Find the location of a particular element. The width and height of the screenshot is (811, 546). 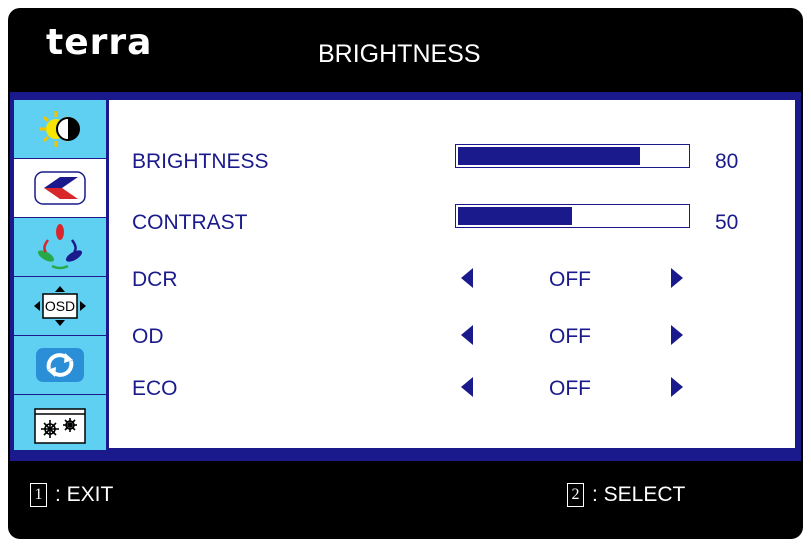

brightness-slider-fill is located at coordinates (549, 156).